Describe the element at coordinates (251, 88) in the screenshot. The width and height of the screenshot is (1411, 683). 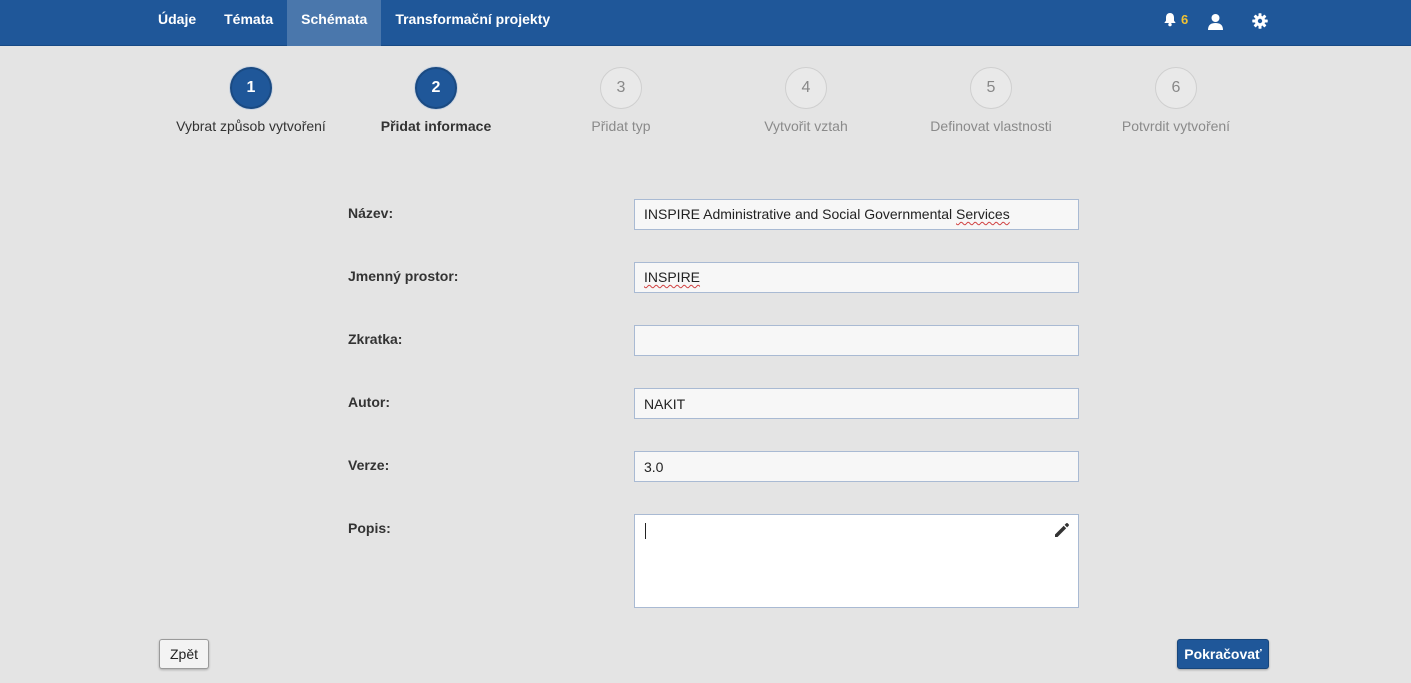
I see `step-number: 1` at that location.